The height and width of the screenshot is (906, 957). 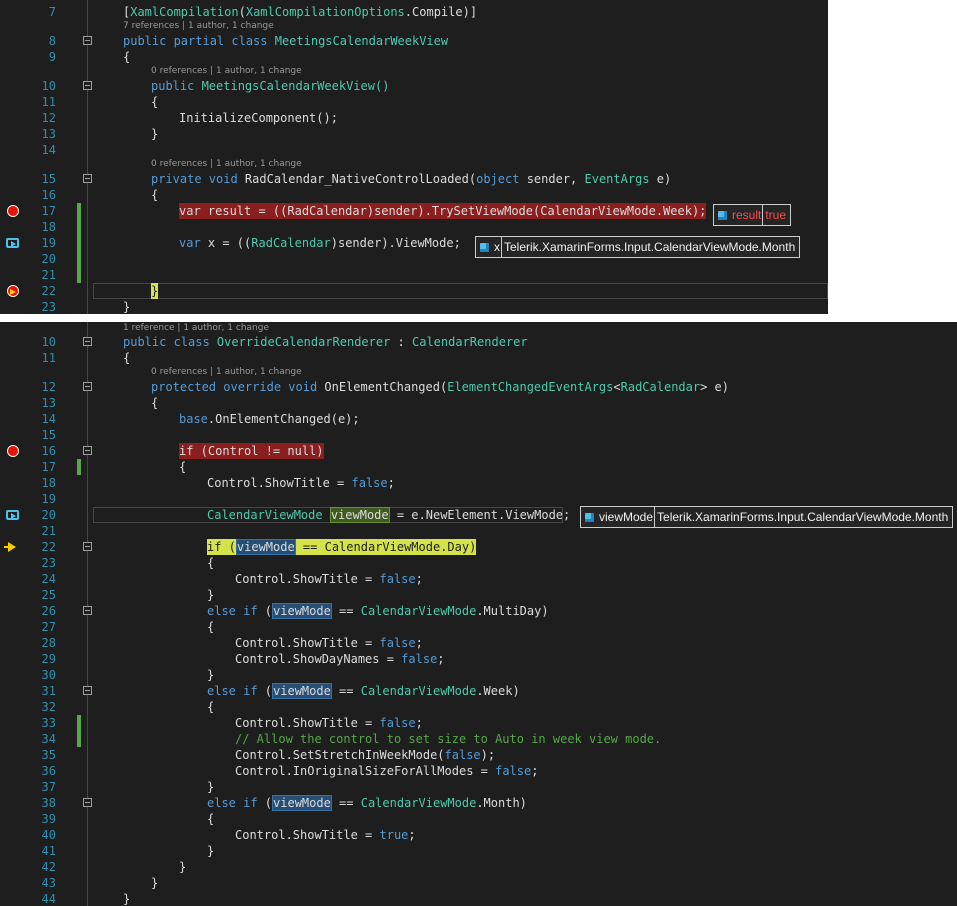 What do you see at coordinates (478, 499) in the screenshot?
I see `code-line-19: 19` at bounding box center [478, 499].